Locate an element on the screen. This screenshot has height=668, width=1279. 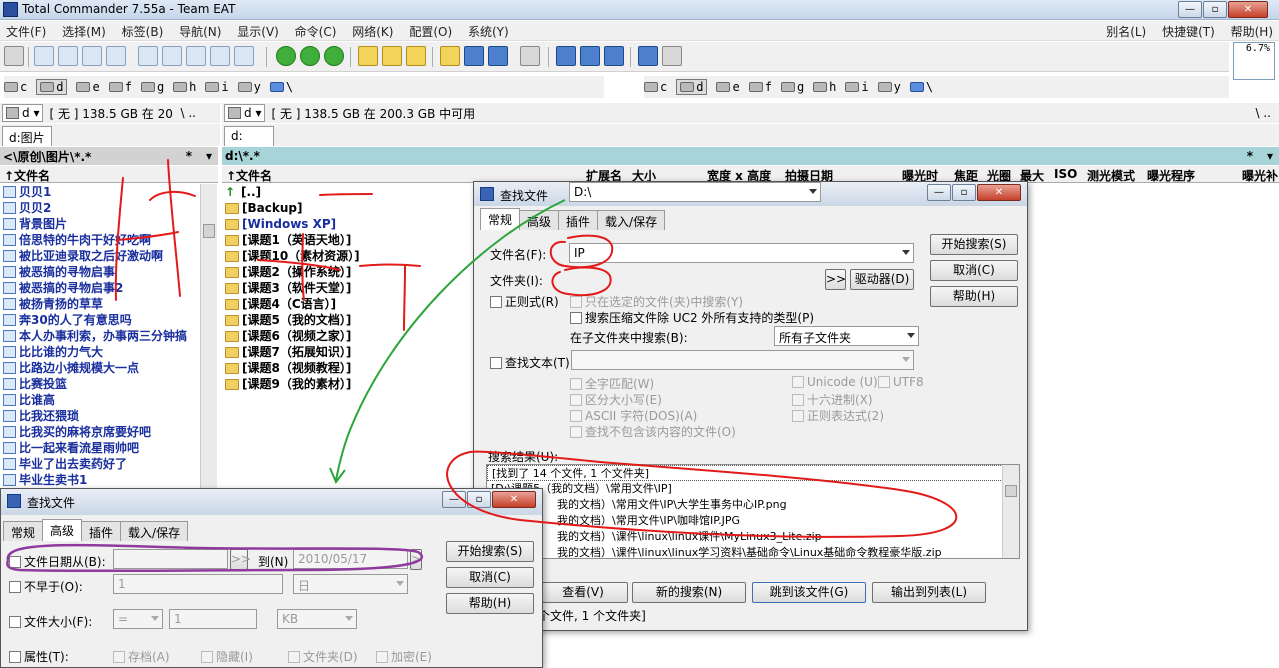
cancel-button: 取消(C) is located at coordinates (974, 270).